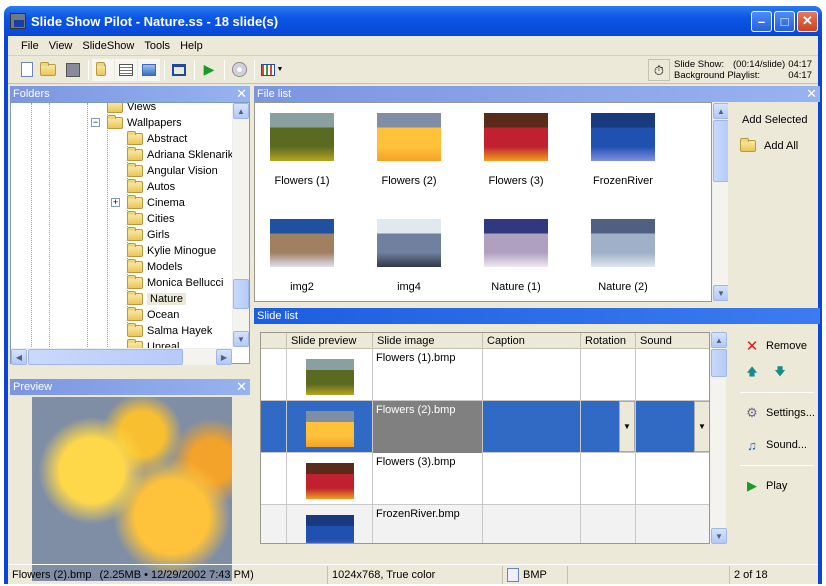 The height and width of the screenshot is (586, 826). I want to click on folder-item: Autos, so click(151, 187).